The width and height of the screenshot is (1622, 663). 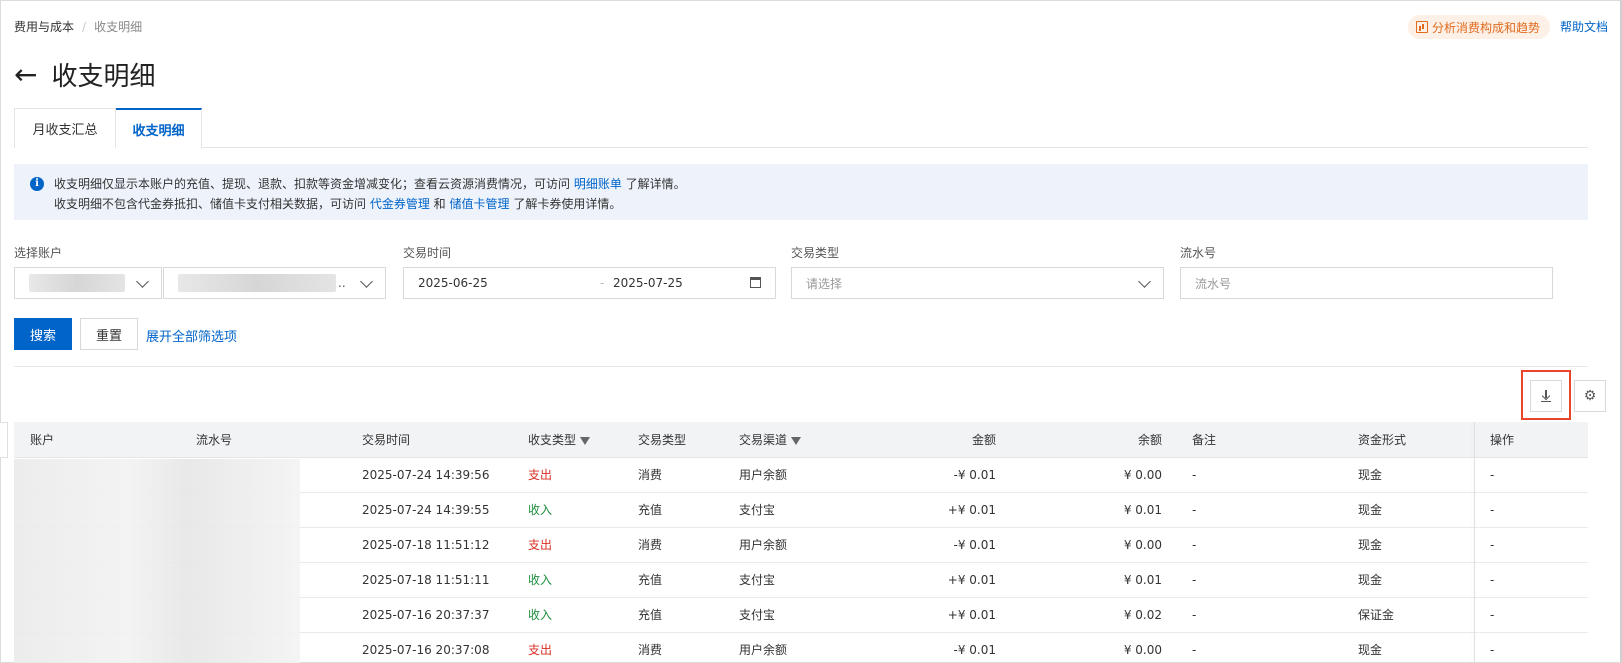 What do you see at coordinates (1502, 440) in the screenshot?
I see `col-op: 操作` at bounding box center [1502, 440].